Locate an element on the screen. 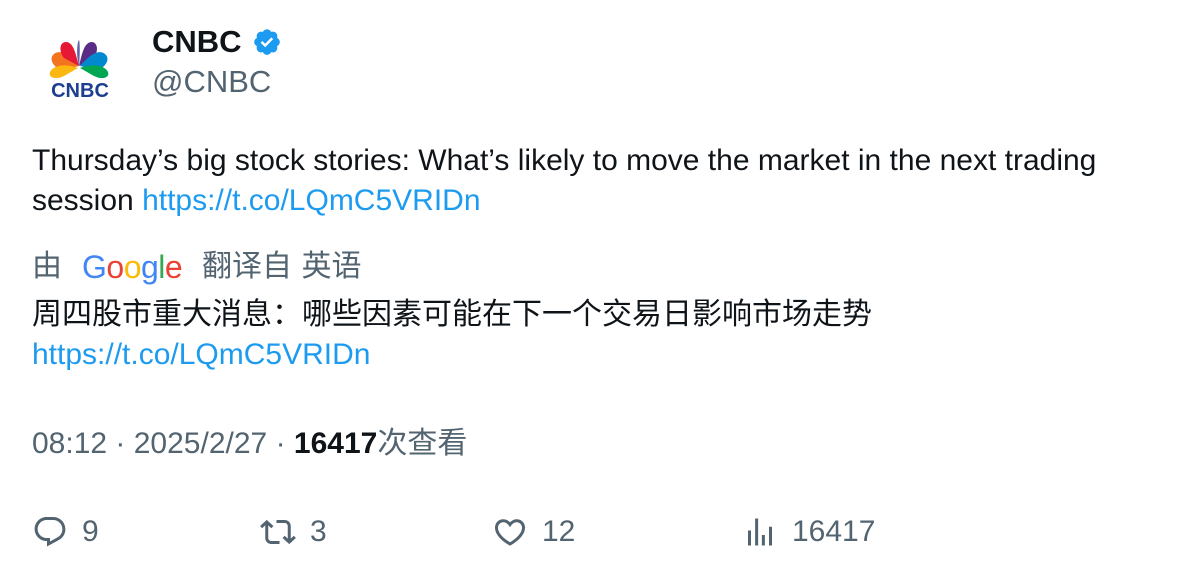  translation-attribution: 由 Google 翻译自 英语 is located at coordinates (197, 267).